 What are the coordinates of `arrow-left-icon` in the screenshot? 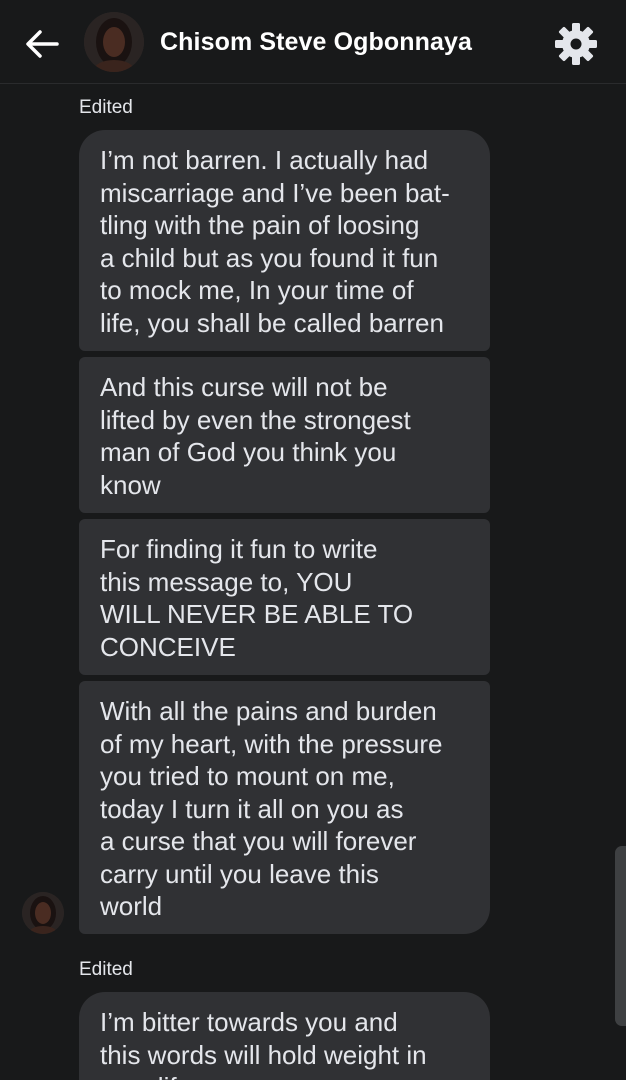 It's located at (42, 44).